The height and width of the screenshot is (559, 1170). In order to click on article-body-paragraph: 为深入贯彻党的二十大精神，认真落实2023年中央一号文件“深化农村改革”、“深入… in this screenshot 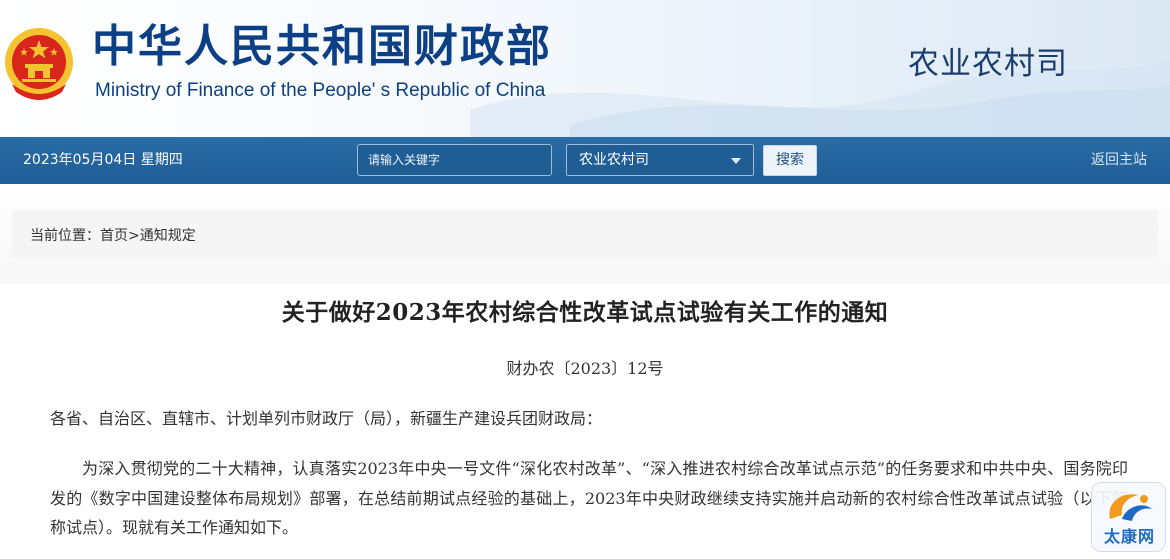, I will do `click(589, 498)`.